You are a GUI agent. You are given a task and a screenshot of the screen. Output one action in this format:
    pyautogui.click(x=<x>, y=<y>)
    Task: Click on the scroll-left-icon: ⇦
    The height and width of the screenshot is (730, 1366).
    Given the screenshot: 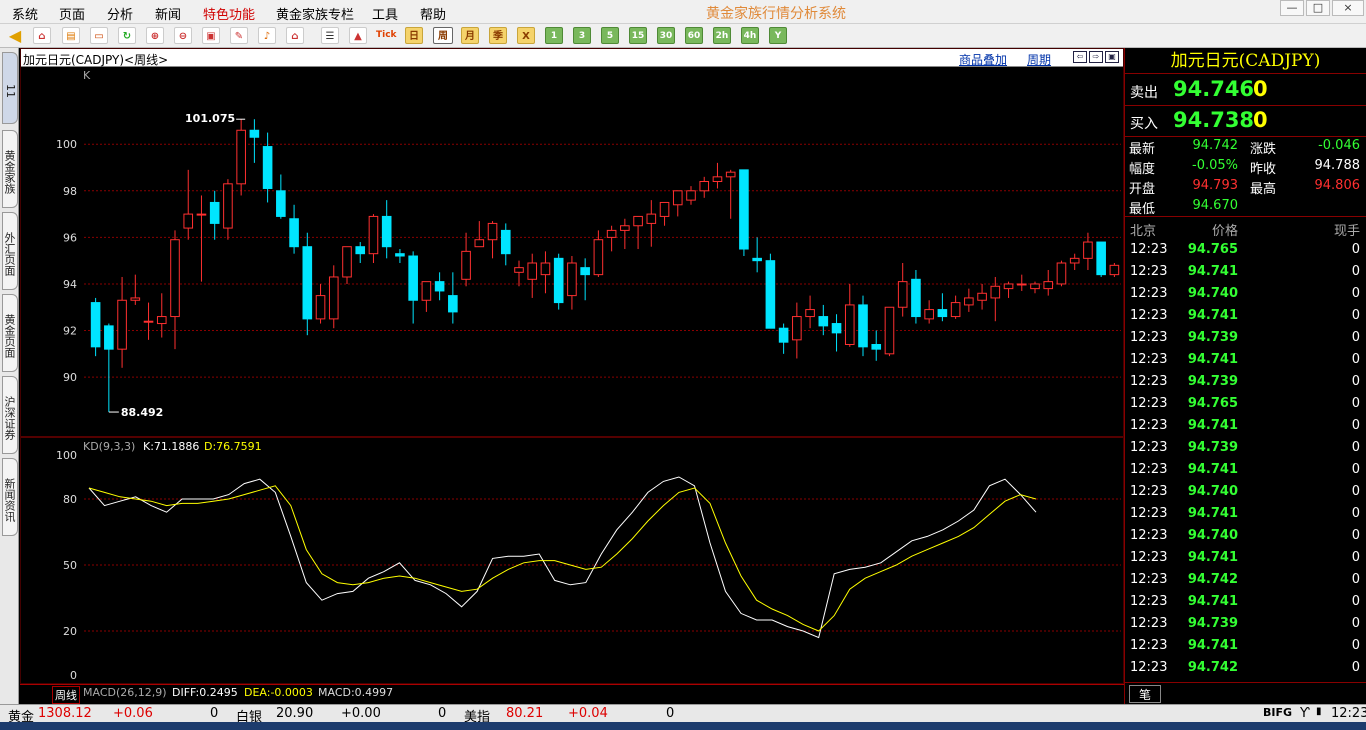 What is the action you would take?
    pyautogui.click(x=1080, y=57)
    